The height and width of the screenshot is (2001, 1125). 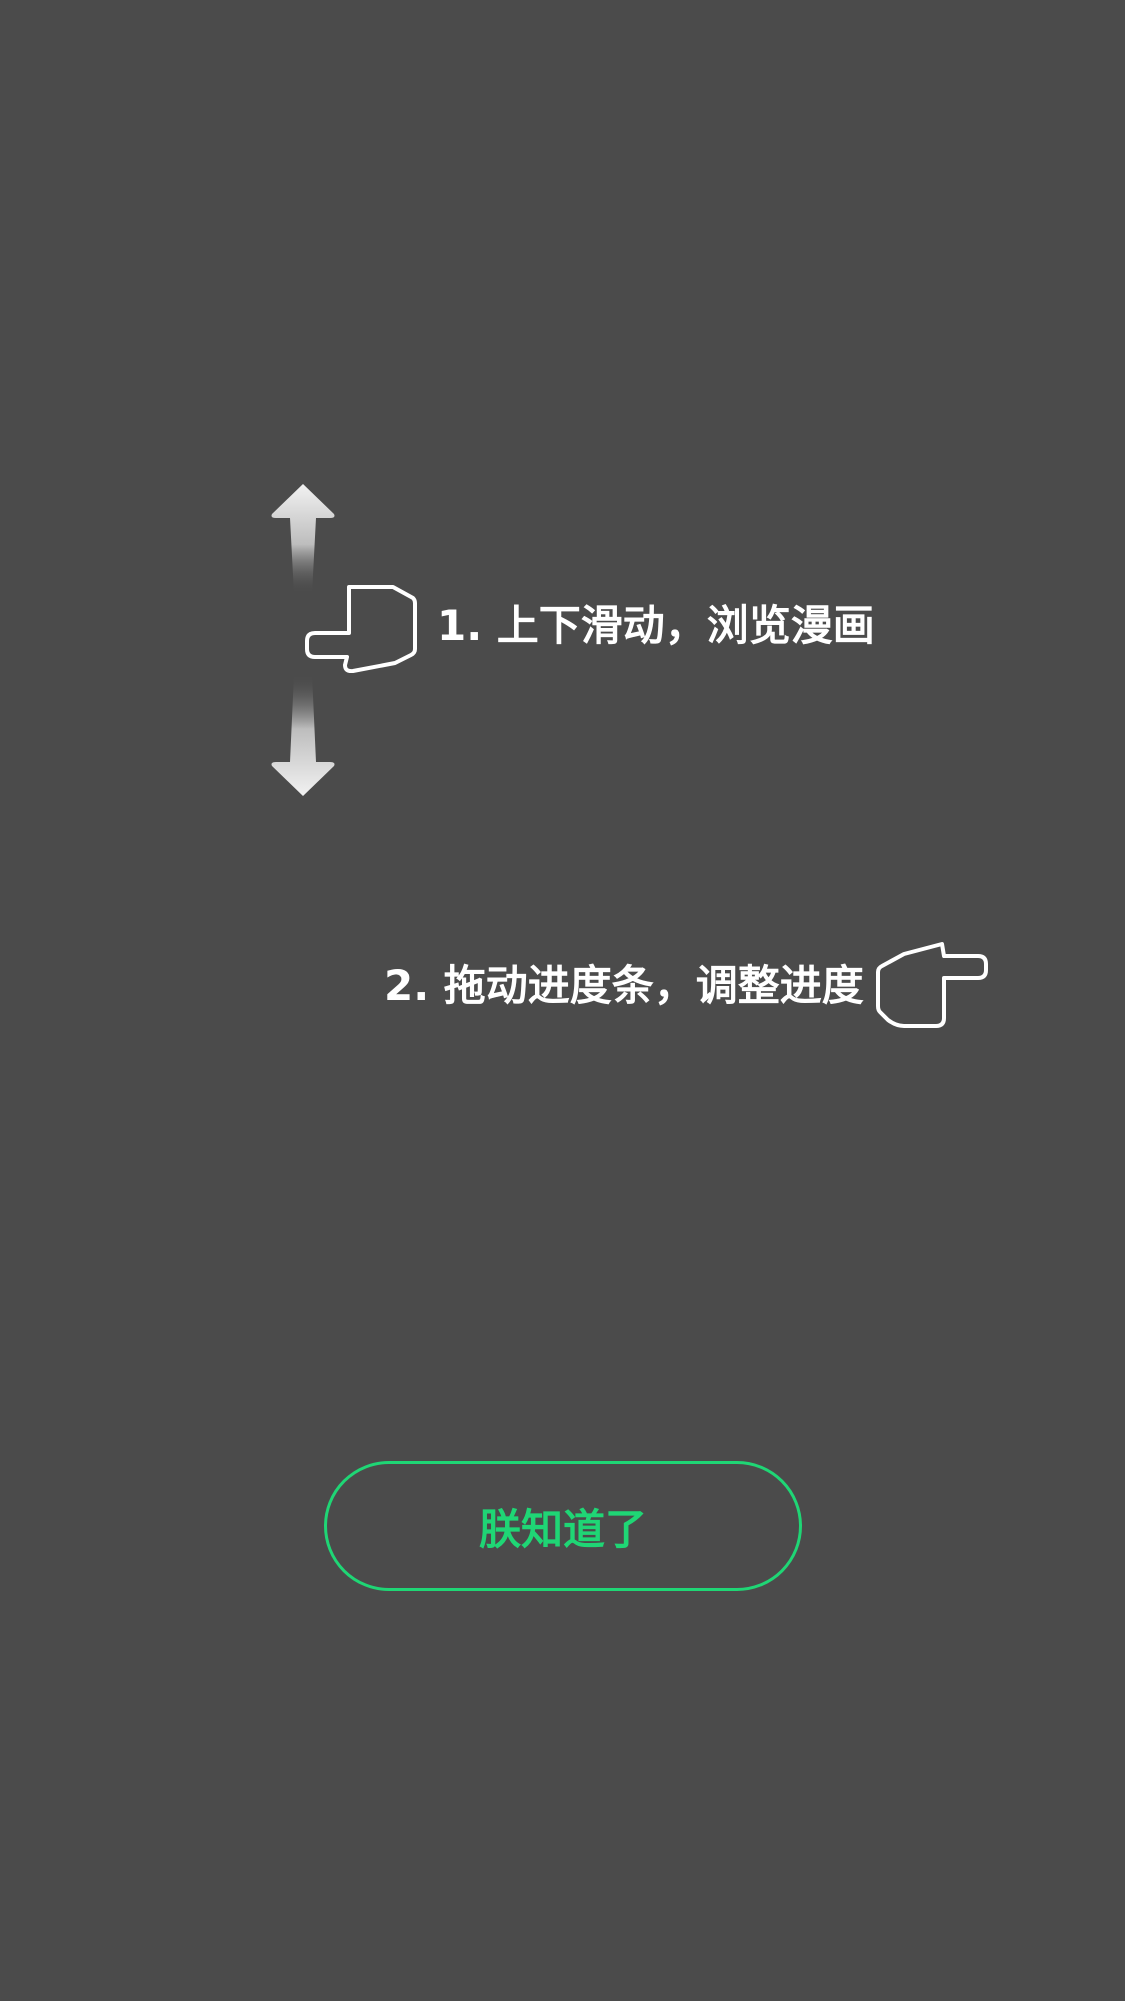 I want to click on tip-progress-text: 2. 拖动进度条，调整进度, so click(x=624, y=985).